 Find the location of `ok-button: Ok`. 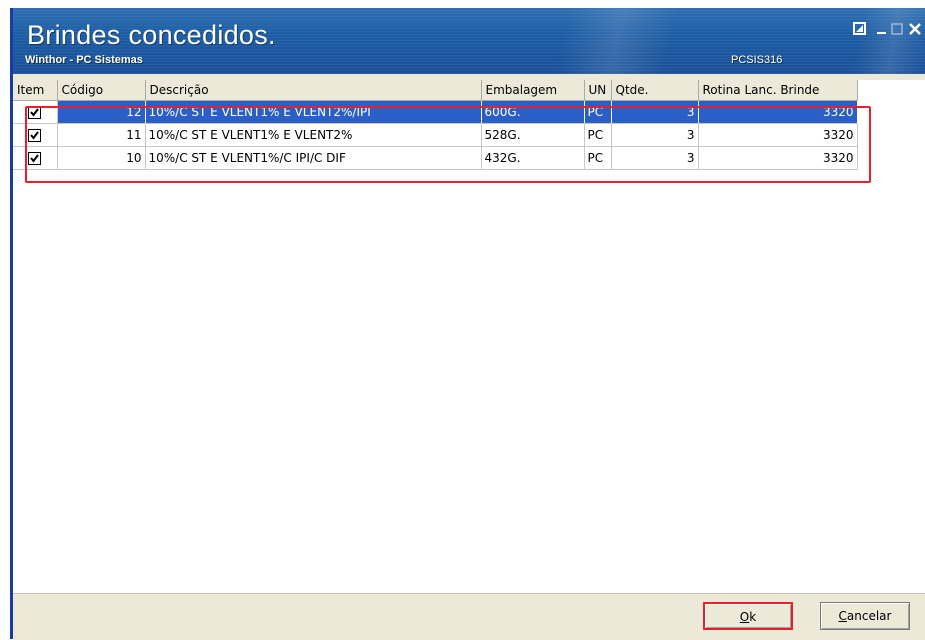

ok-button: Ok is located at coordinates (748, 616).